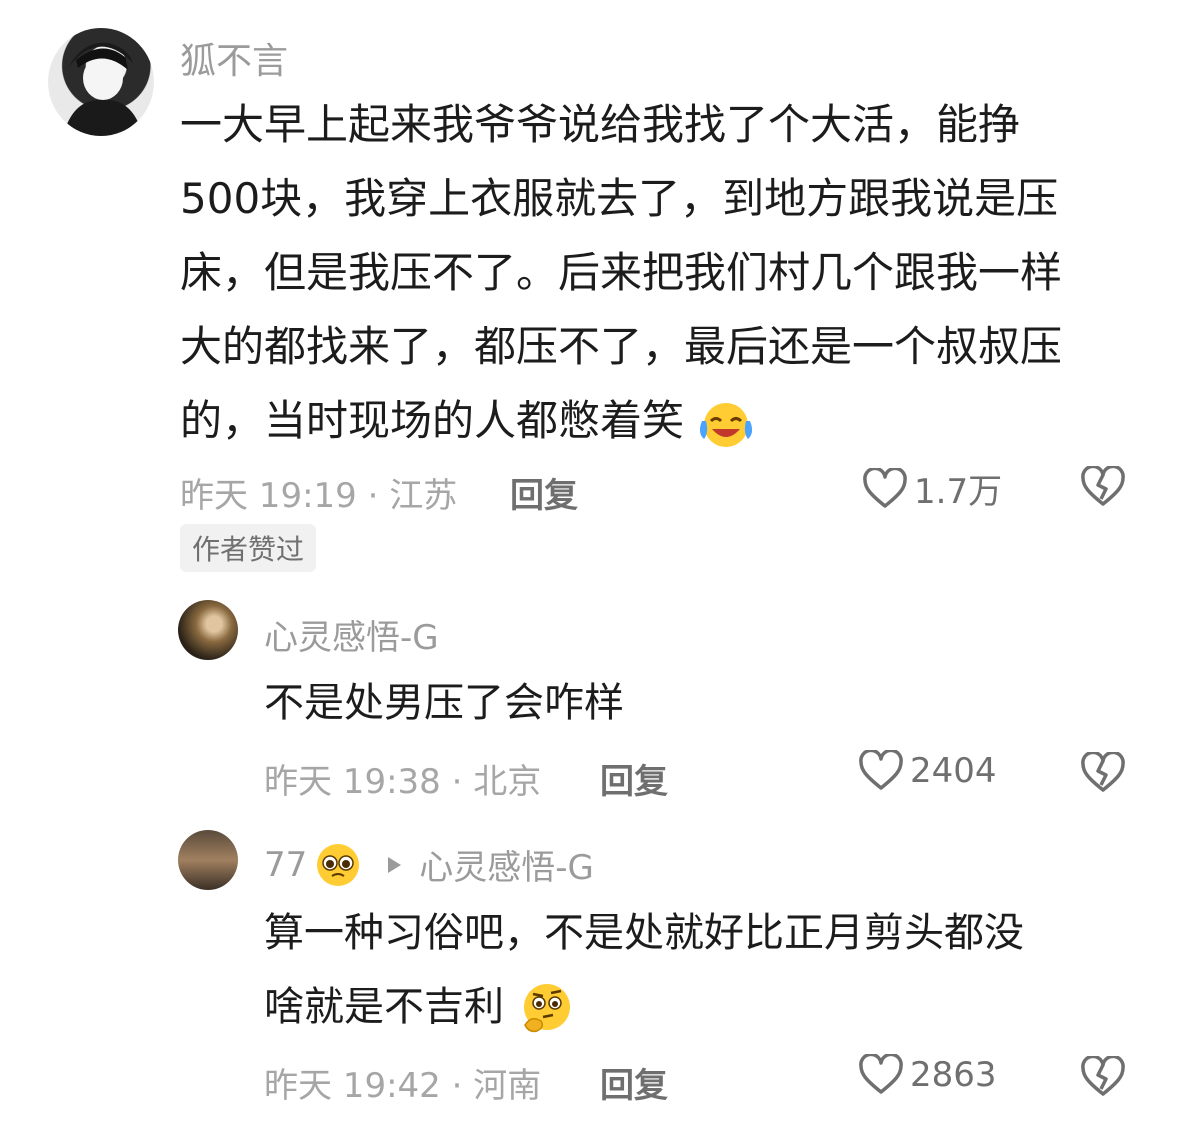 The height and width of the screenshot is (1129, 1178). I want to click on comment-text-line: 不是处男压了会咋样, so click(444, 703).